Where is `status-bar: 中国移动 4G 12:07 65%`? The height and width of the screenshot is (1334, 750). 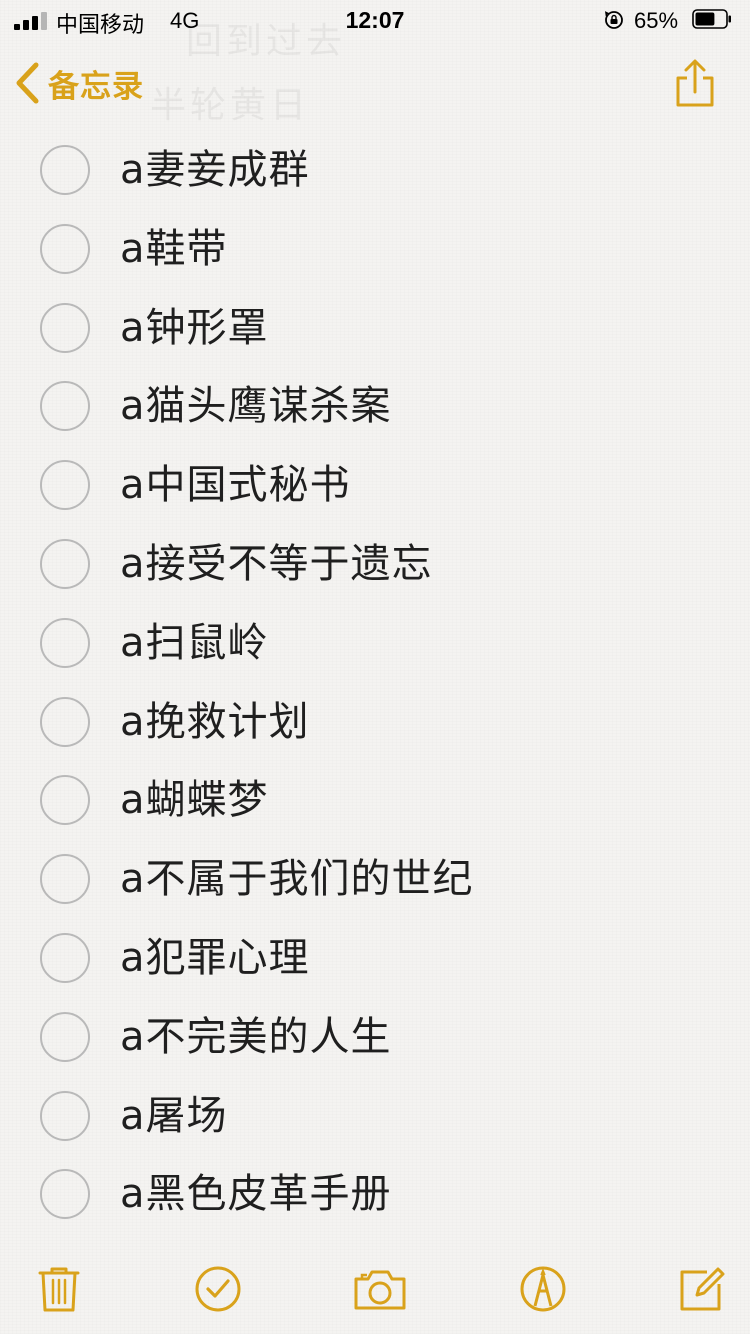 status-bar: 中国移动 4G 12:07 65% is located at coordinates (375, 20).